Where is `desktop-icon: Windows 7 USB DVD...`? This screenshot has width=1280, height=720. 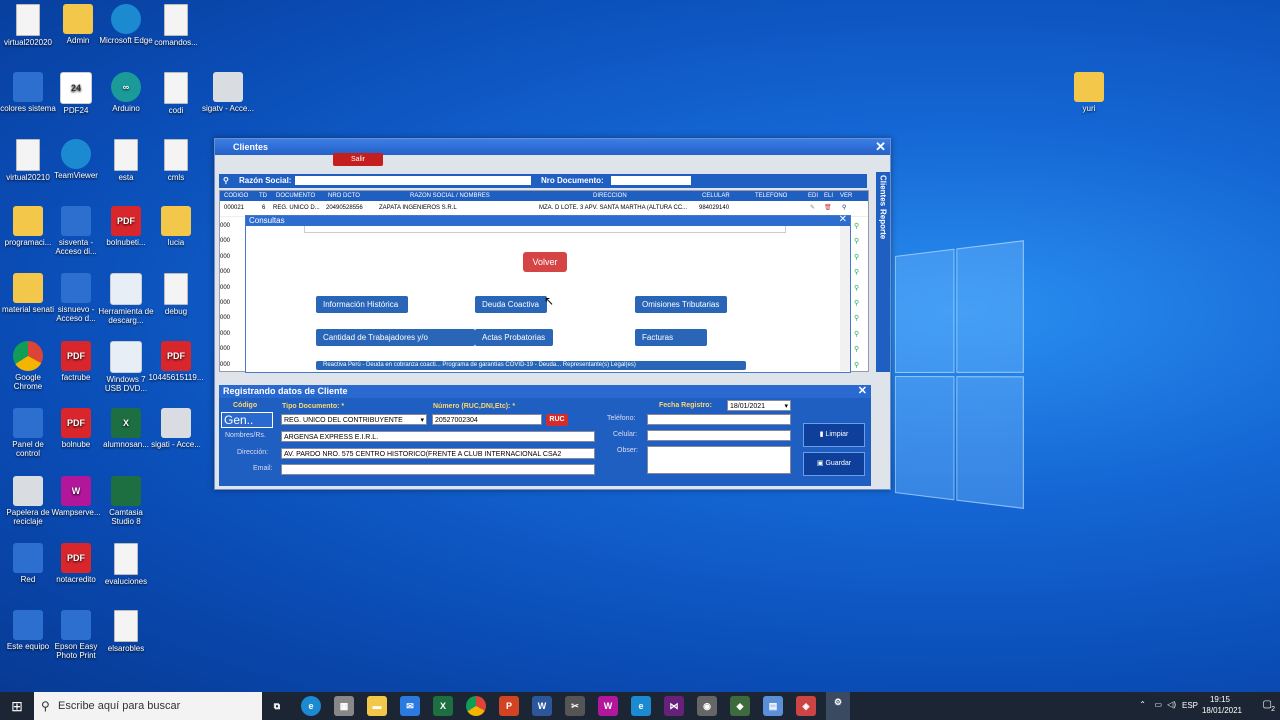 desktop-icon: Windows 7 USB DVD... is located at coordinates (126, 367).